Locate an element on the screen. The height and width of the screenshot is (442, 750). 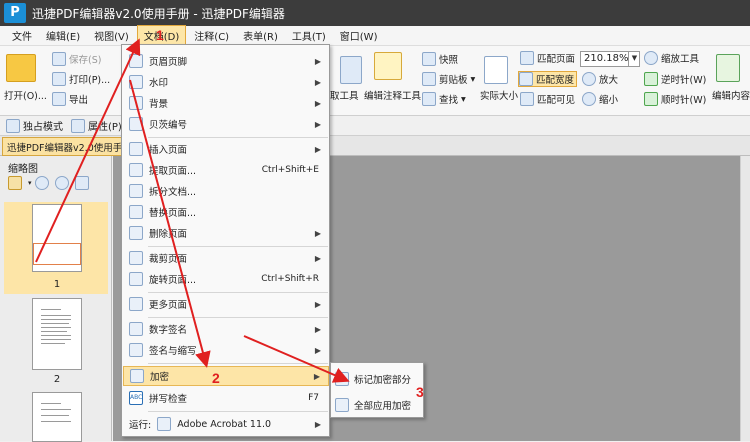
insert-page-icon is located at coordinates (136, 149).